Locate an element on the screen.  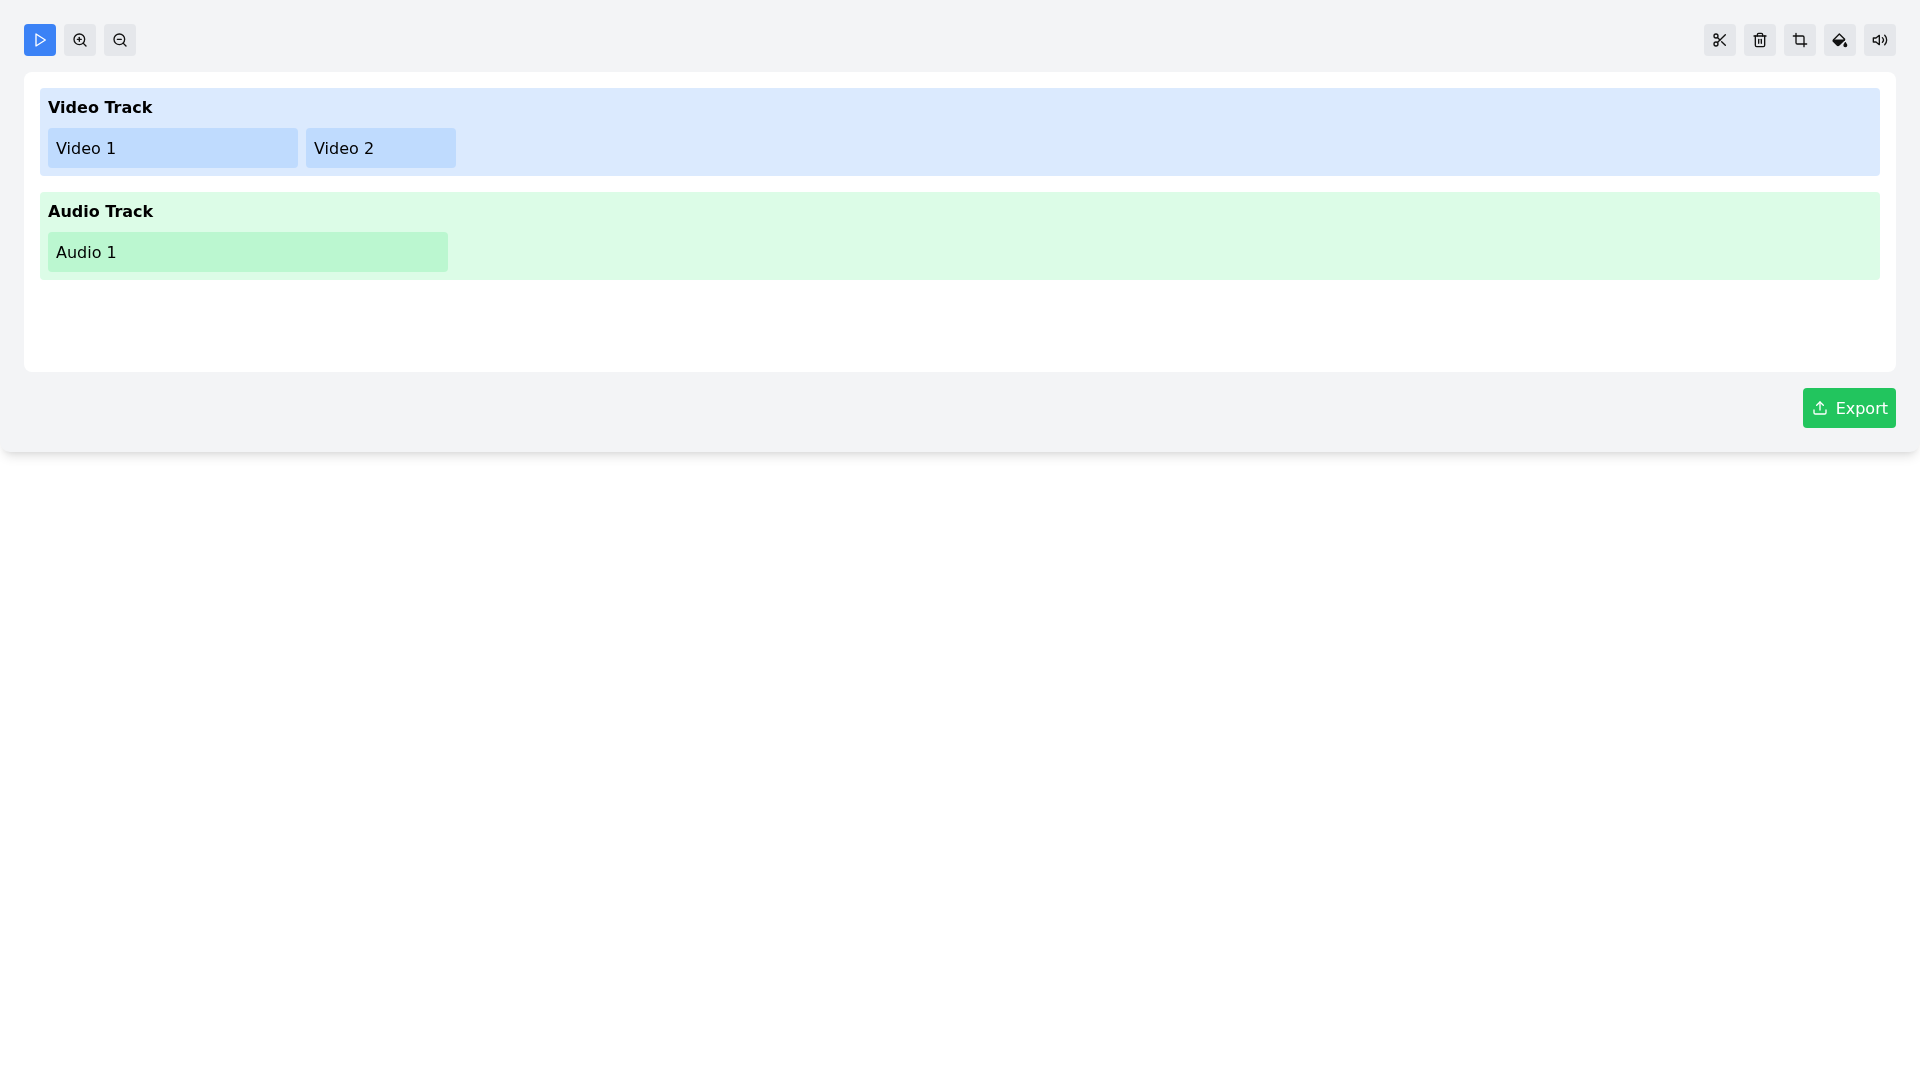
video-clip: Video 1 is located at coordinates (173, 148).